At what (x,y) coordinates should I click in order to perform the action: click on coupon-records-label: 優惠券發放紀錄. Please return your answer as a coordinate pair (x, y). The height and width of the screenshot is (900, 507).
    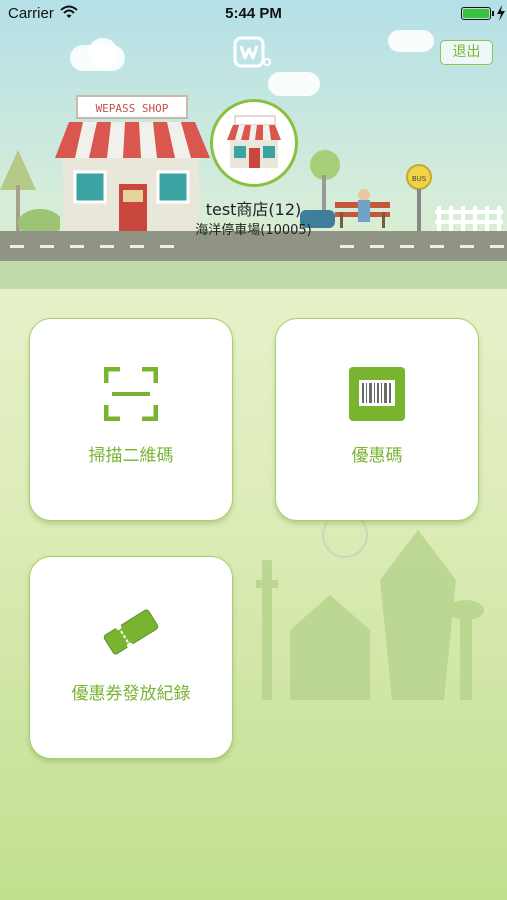
    Looking at the image, I should click on (131, 694).